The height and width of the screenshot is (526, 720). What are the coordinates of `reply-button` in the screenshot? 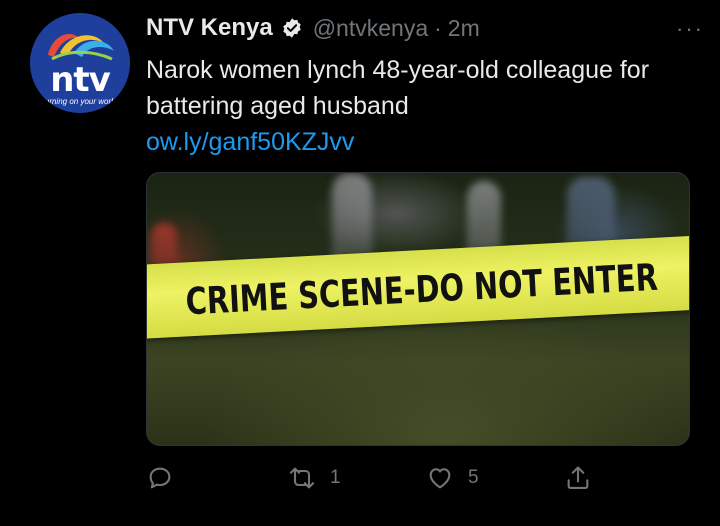 It's located at (167, 478).